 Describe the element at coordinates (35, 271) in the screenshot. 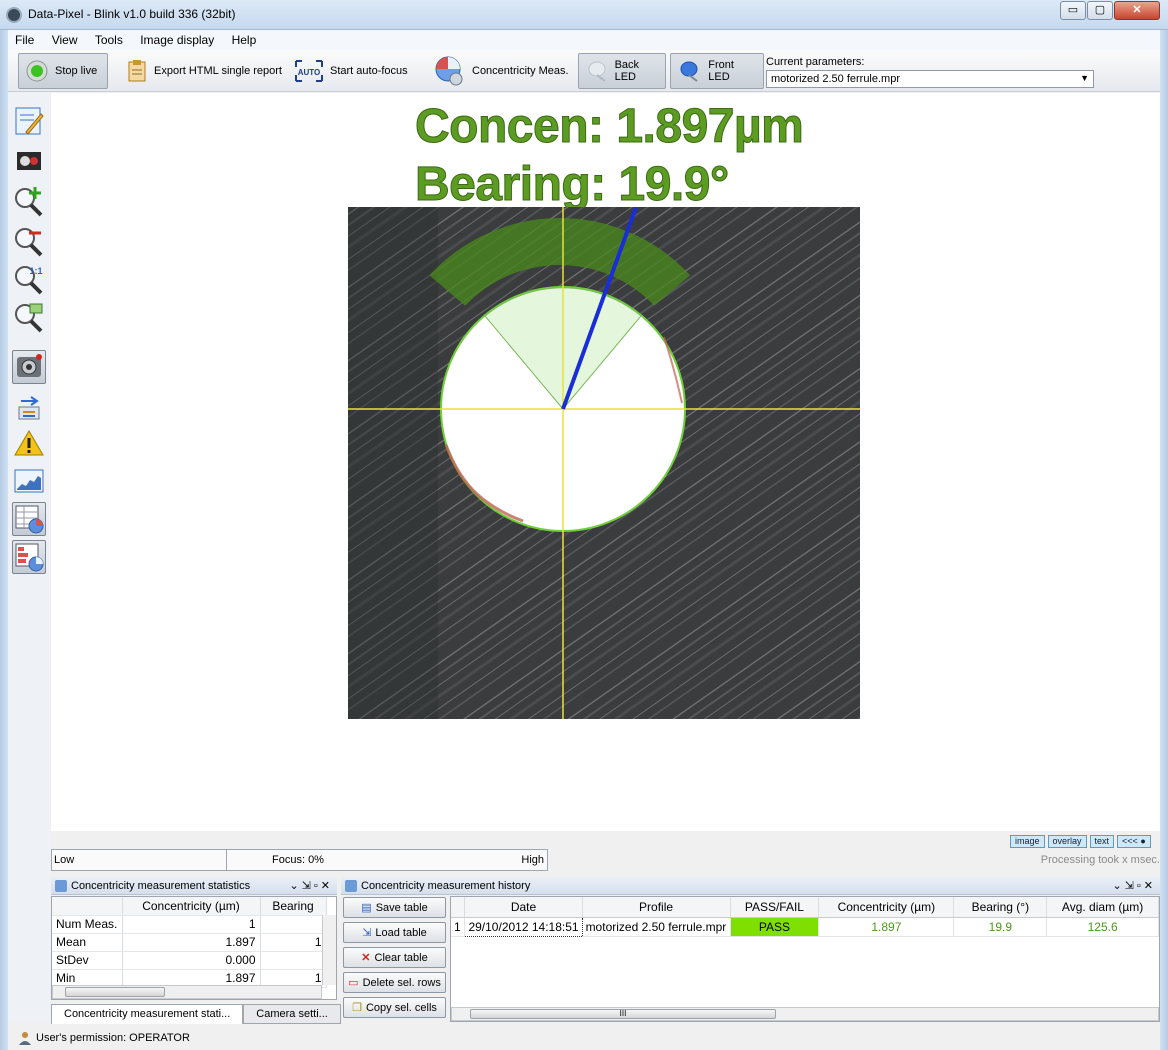

I see `svg-text: 1:1` at that location.